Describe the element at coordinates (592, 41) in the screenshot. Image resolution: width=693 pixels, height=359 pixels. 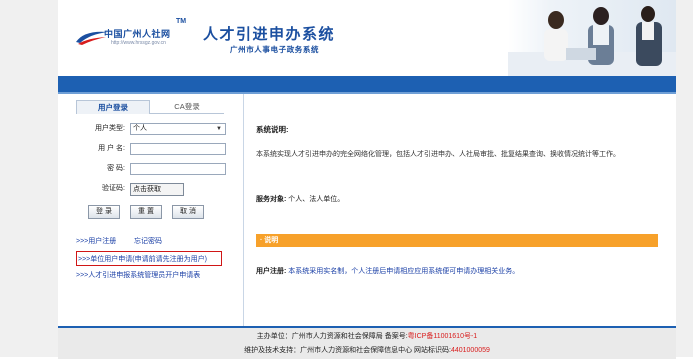
I see `business-people-image` at that location.